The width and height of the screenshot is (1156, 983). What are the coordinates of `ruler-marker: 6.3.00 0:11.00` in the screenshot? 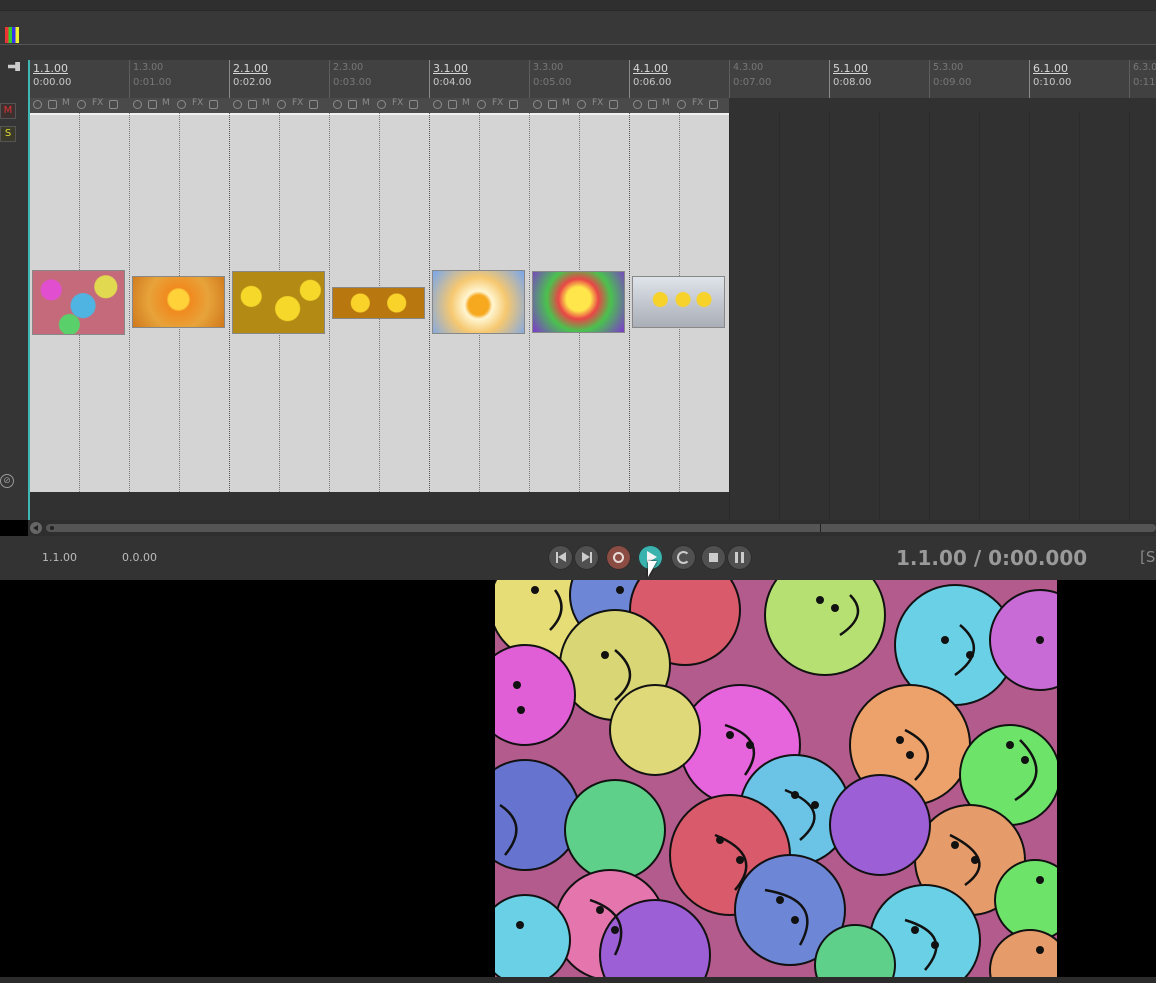 It's located at (1142, 79).